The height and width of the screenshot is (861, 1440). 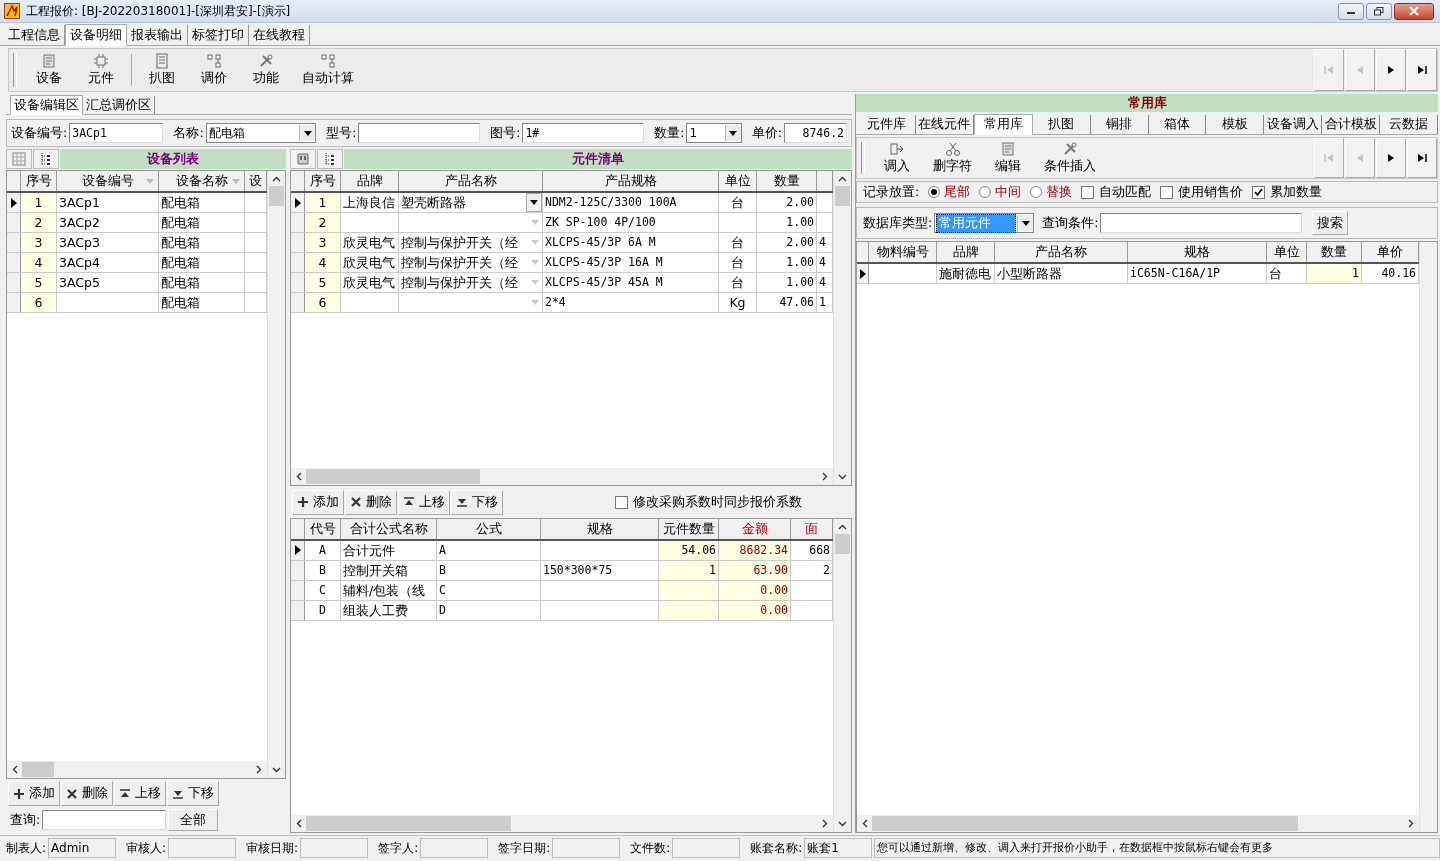 I want to click on toolbar-button: 扒图, so click(x=162, y=70).